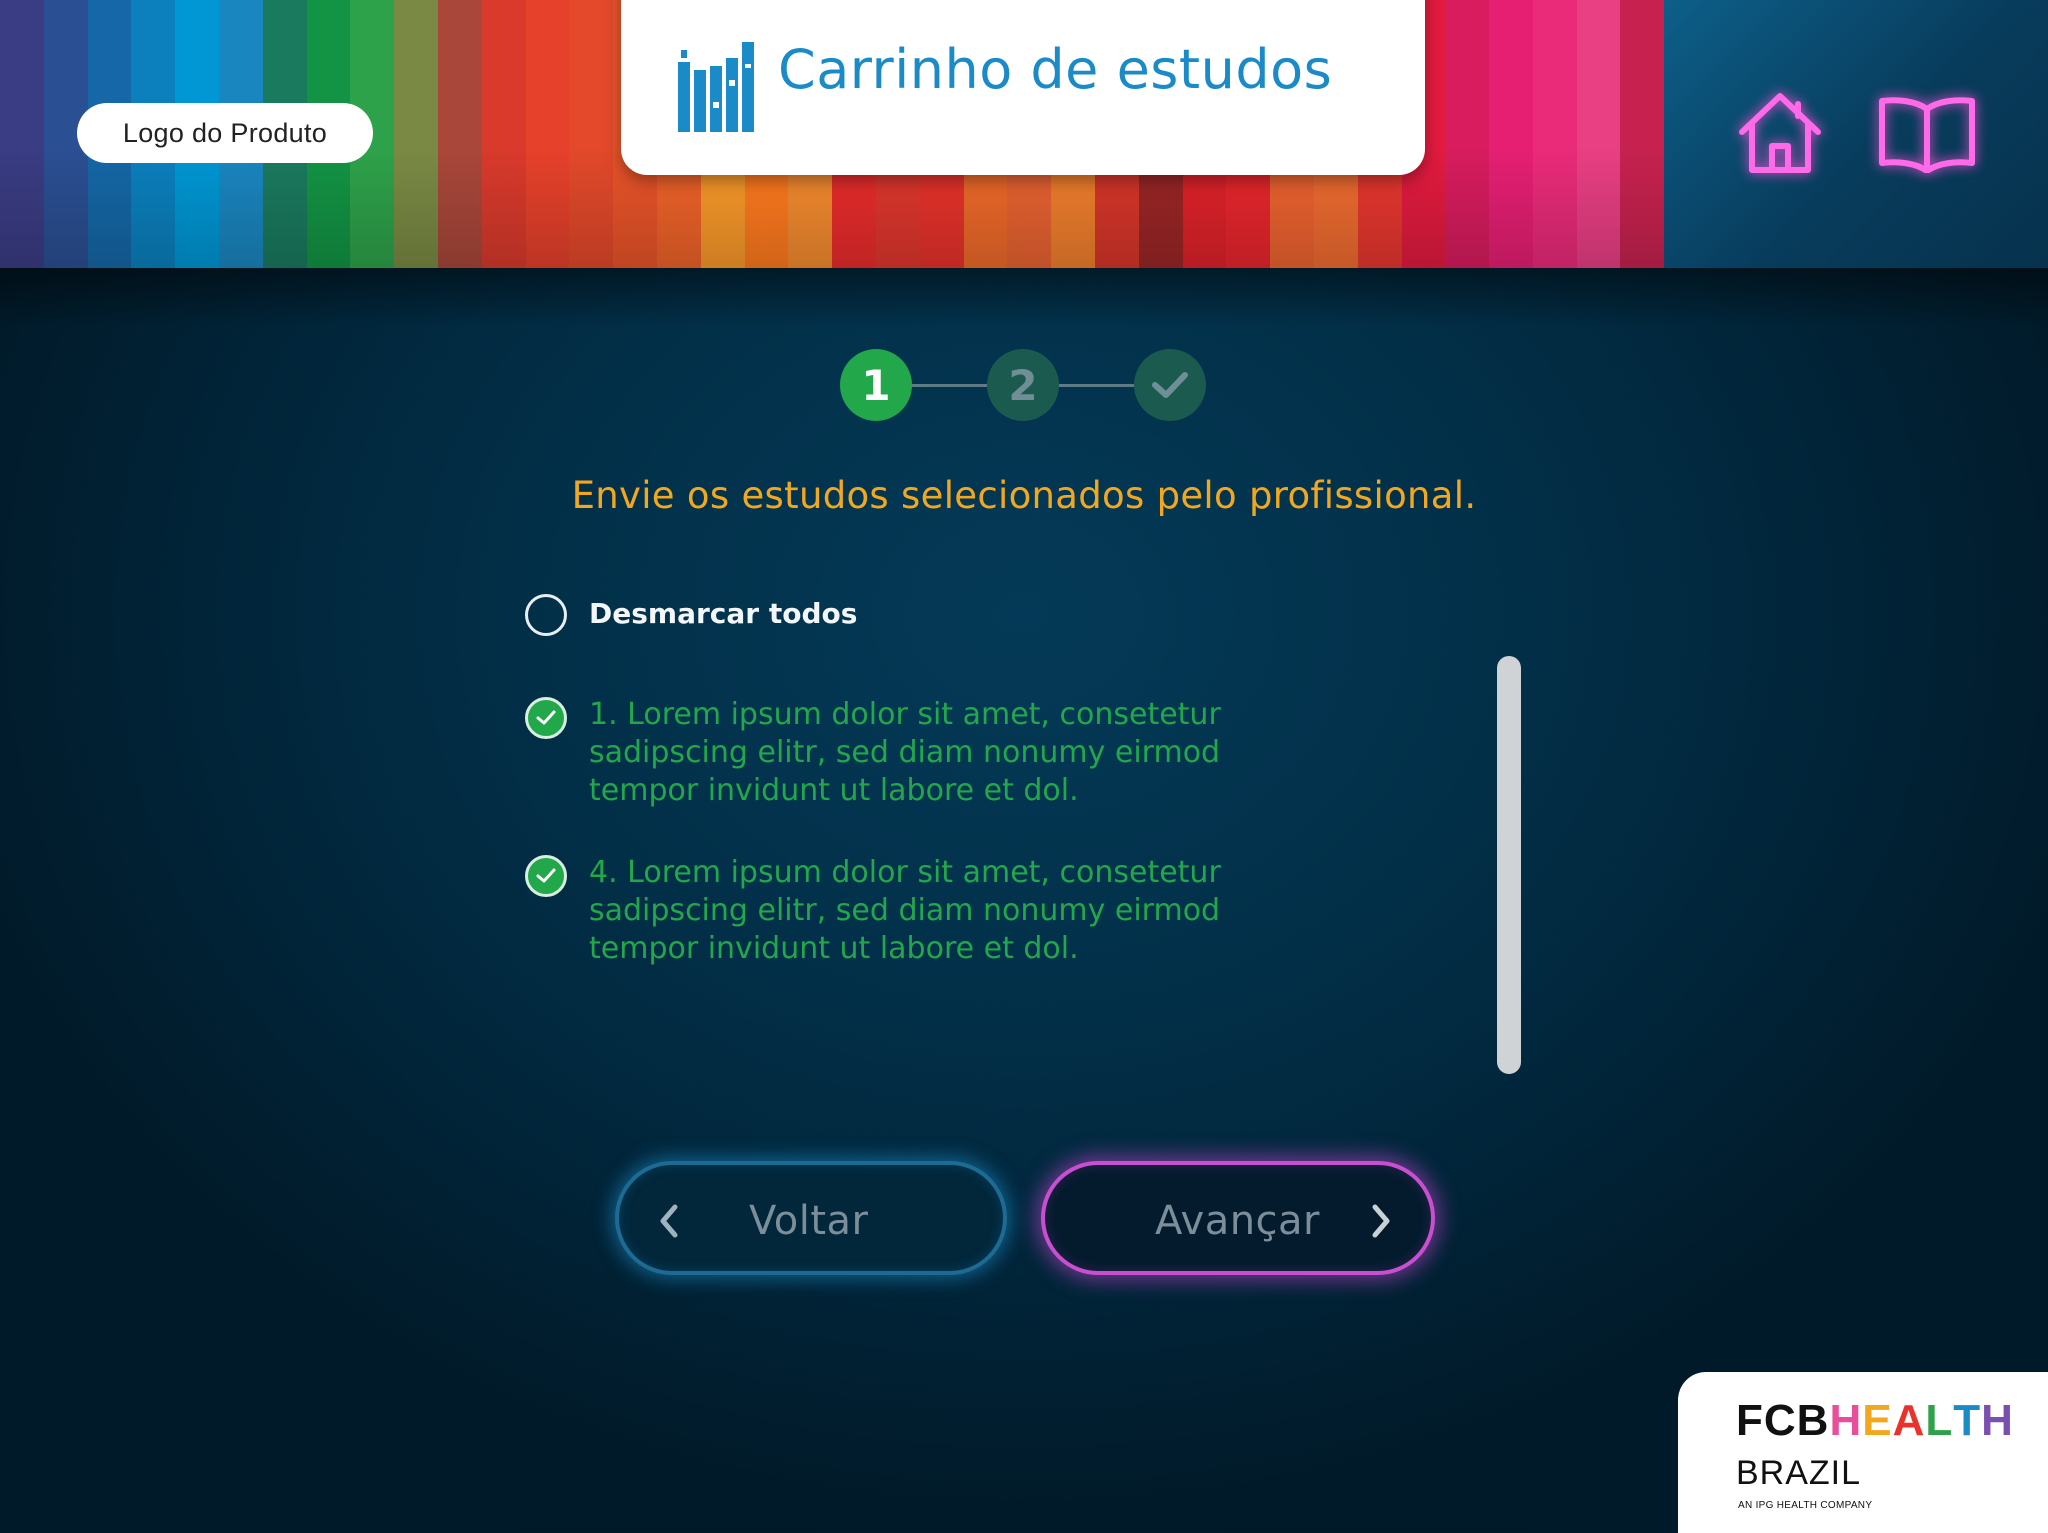 This screenshot has width=2048, height=1533. Describe the element at coordinates (1024, 298) in the screenshot. I see `header-shadow` at that location.